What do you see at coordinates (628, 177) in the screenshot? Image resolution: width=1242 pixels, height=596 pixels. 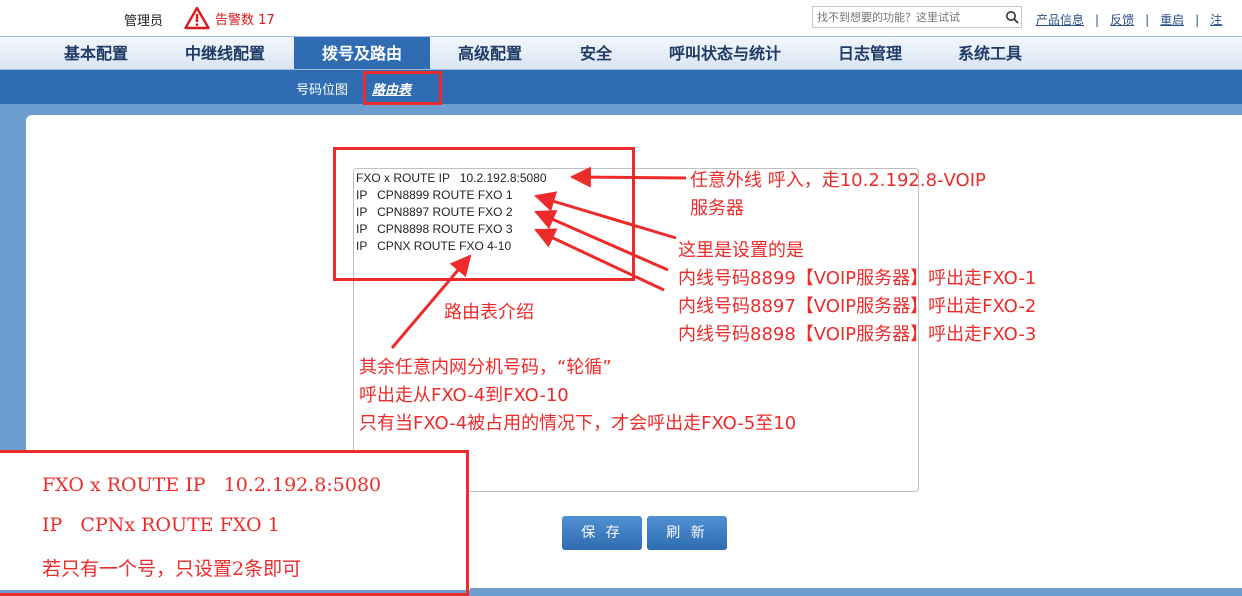 I see `arrow-inbound` at bounding box center [628, 177].